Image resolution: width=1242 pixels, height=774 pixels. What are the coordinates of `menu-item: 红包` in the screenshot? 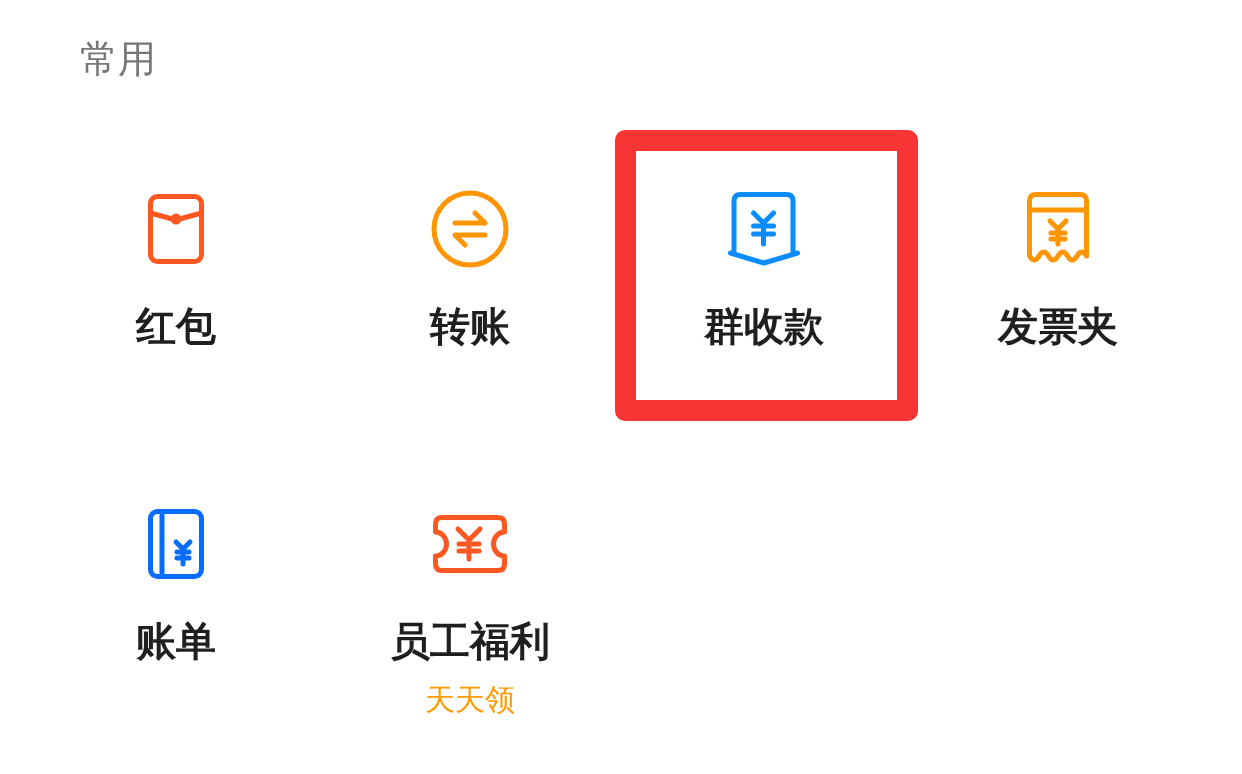 It's located at (176, 269).